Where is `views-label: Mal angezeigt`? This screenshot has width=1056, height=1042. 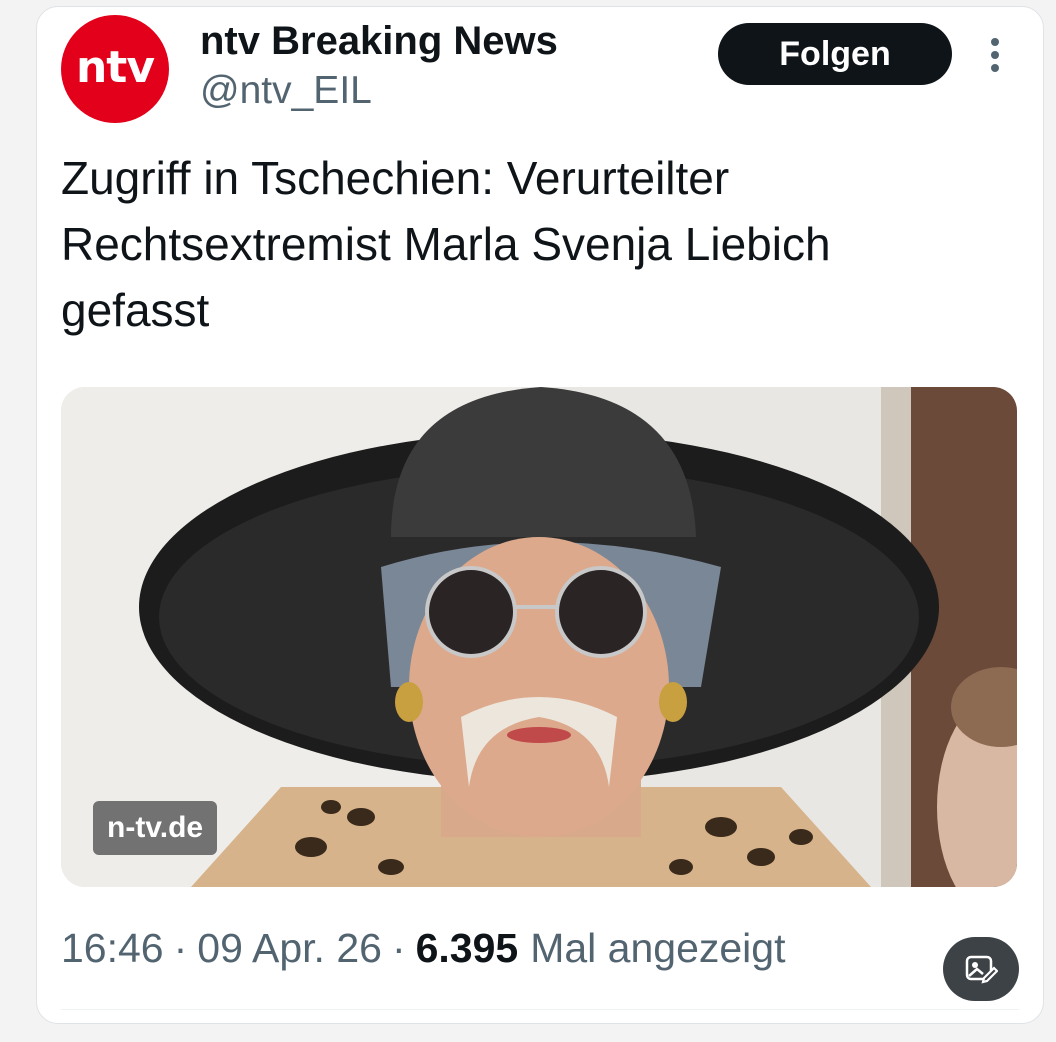 views-label: Mal angezeigt is located at coordinates (658, 948).